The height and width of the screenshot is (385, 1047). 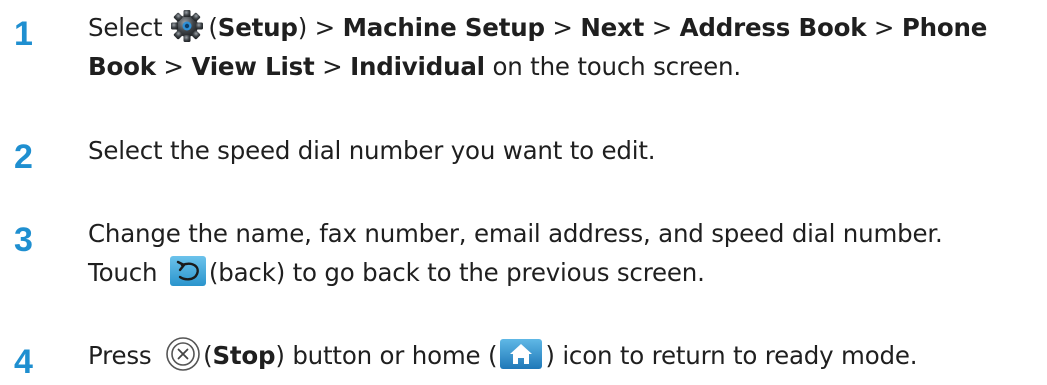 What do you see at coordinates (183, 354) in the screenshot?
I see `stop-icon` at bounding box center [183, 354].